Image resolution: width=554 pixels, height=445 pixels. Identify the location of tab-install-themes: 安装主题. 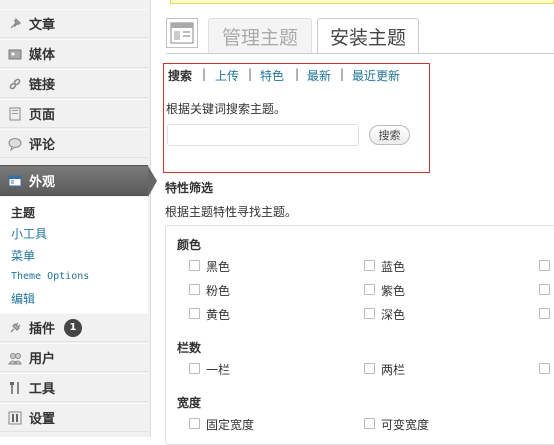
(368, 36).